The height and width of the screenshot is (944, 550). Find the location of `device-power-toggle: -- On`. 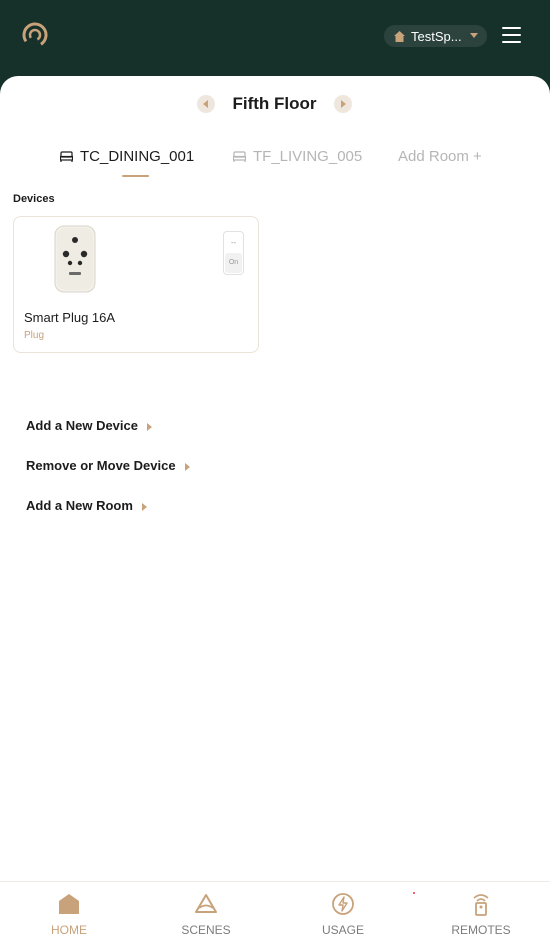

device-power-toggle: -- On is located at coordinates (233, 253).